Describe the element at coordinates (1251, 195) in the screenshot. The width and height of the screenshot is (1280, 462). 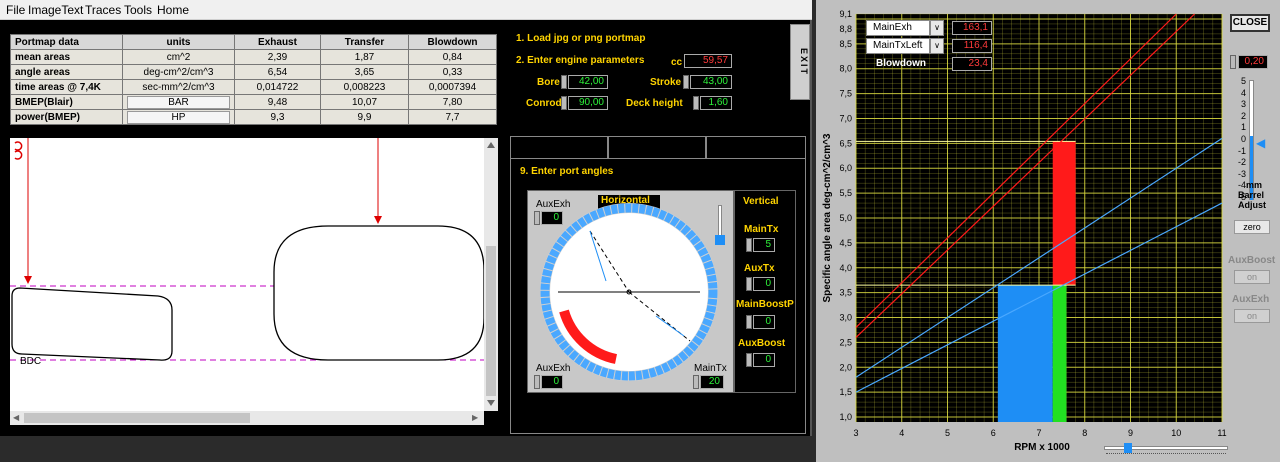
I see `barrel-label: Barrel` at that location.